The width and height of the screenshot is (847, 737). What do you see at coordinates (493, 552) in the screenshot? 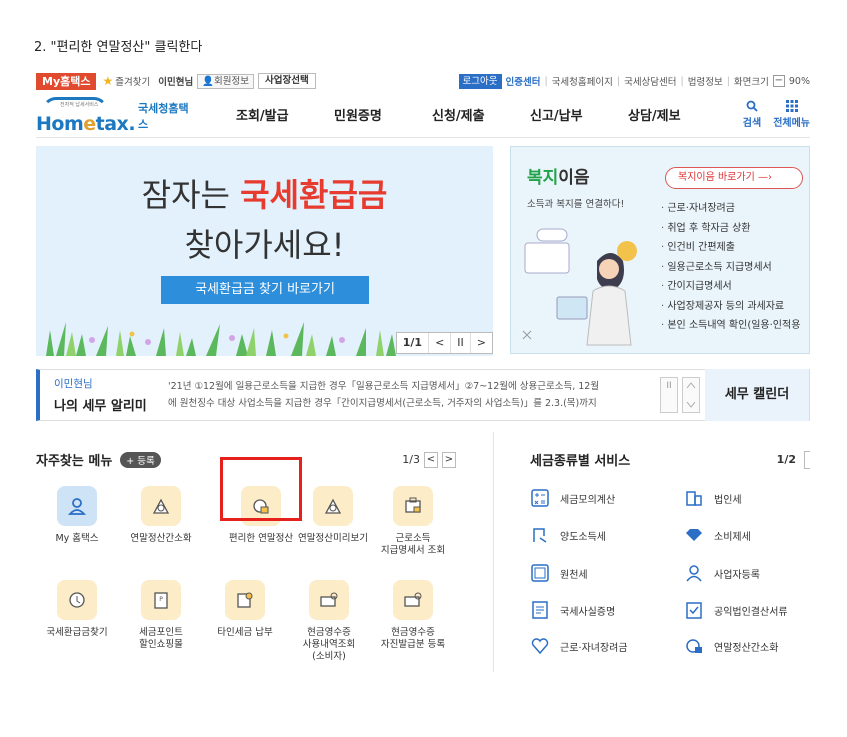
I see `section-divider` at bounding box center [493, 552].